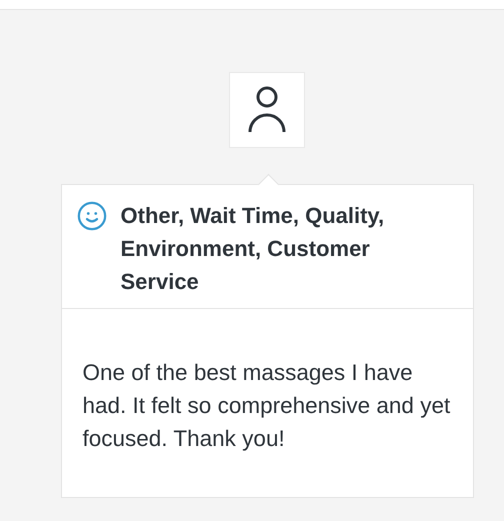  What do you see at coordinates (267, 110) in the screenshot?
I see `person-icon` at bounding box center [267, 110].